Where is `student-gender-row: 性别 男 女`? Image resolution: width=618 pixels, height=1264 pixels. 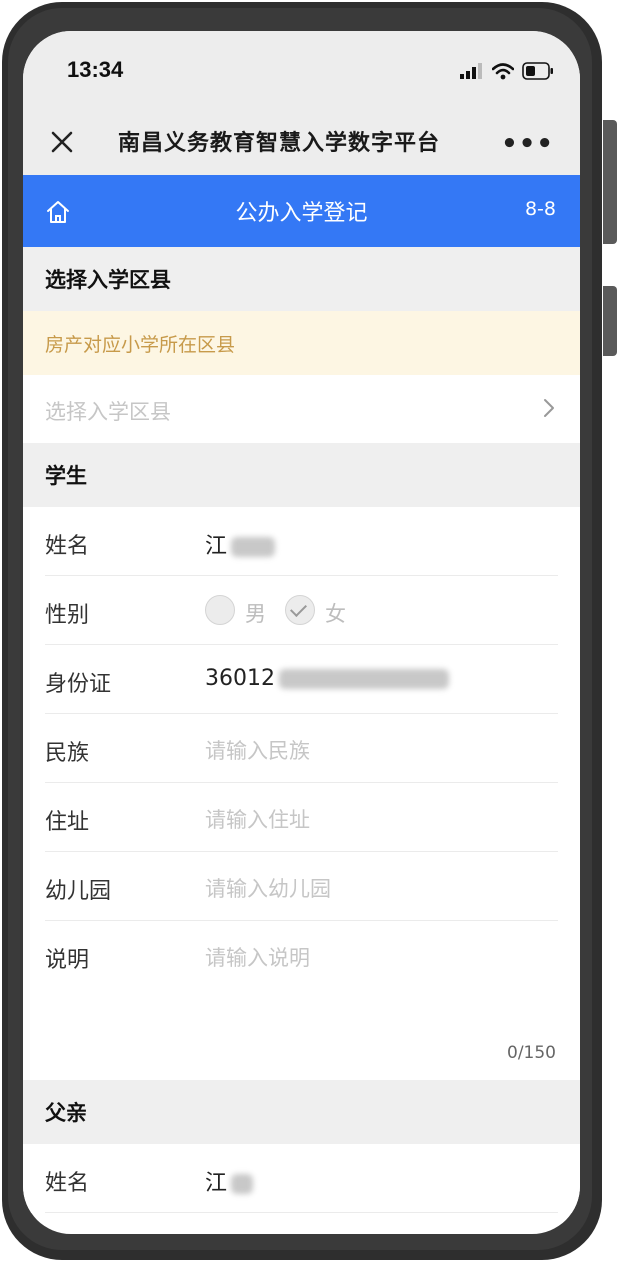 student-gender-row: 性别 男 女 is located at coordinates (301, 610).